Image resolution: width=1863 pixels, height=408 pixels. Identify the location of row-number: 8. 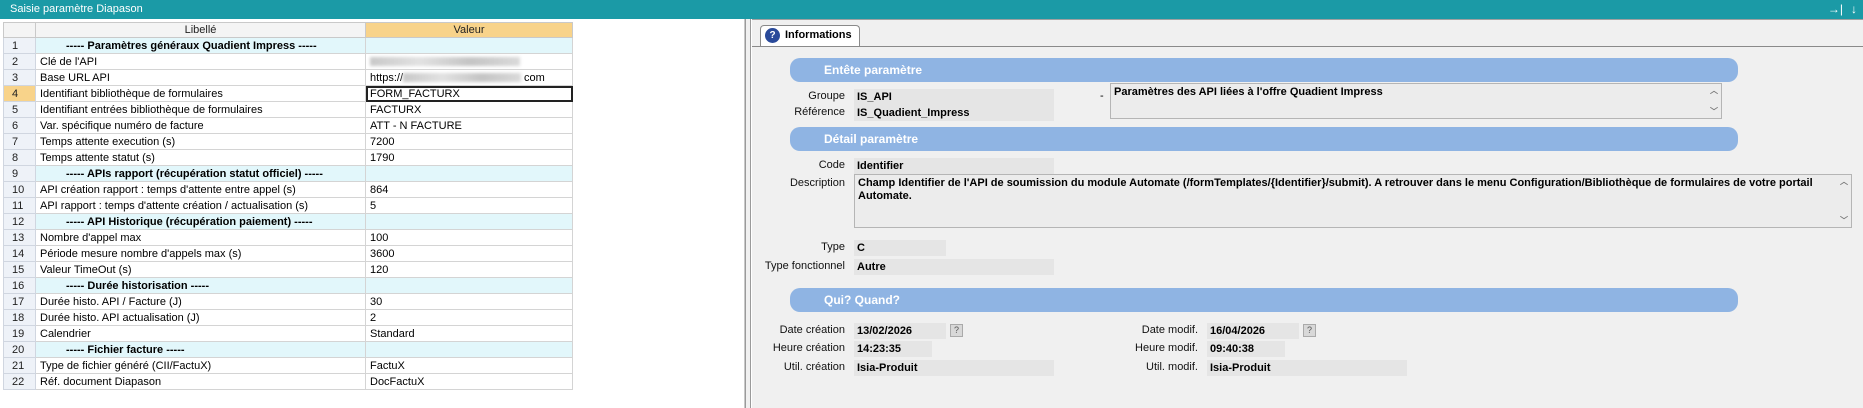
(19, 157).